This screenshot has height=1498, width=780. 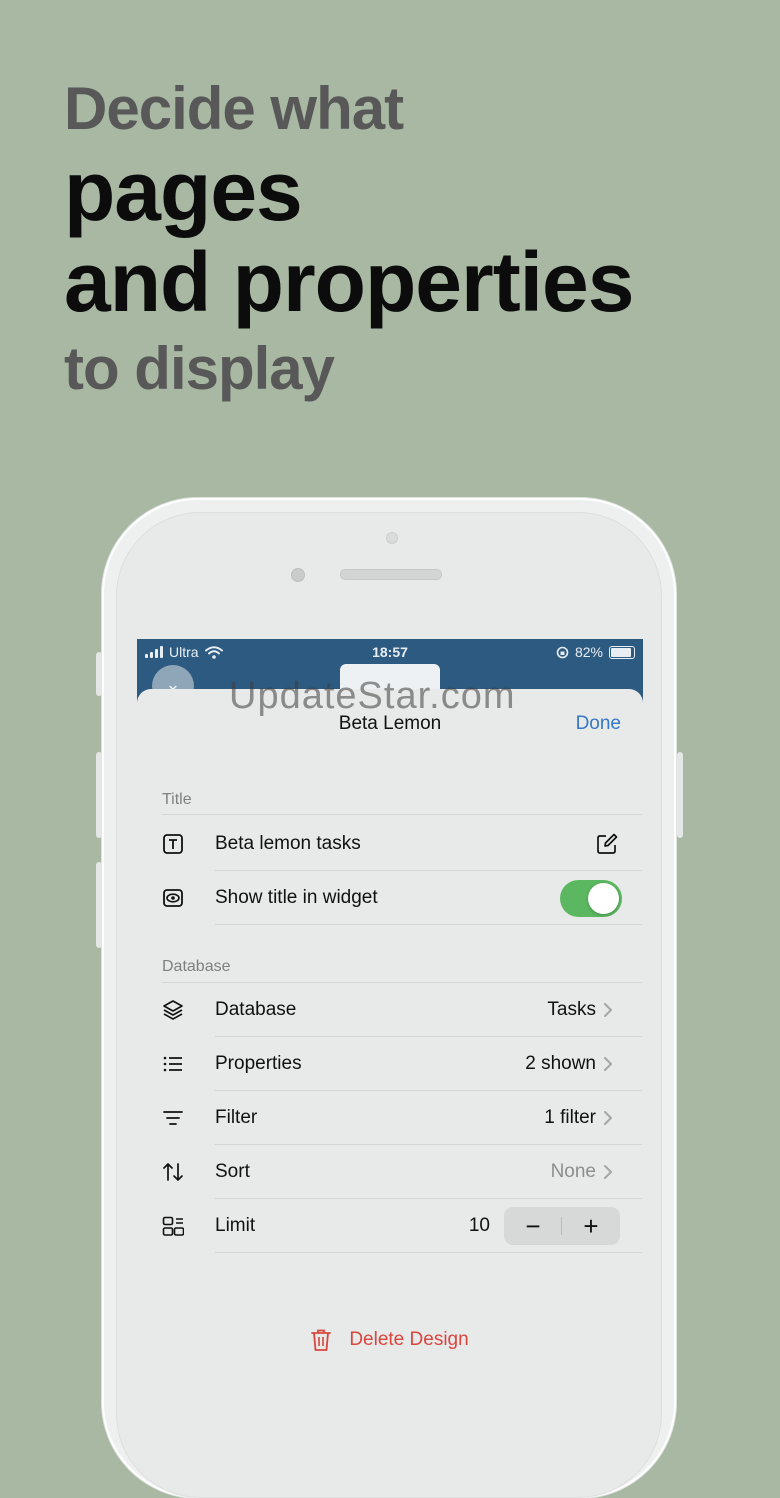 What do you see at coordinates (234, 108) in the screenshot?
I see `headline-line-1: Decide what` at bounding box center [234, 108].